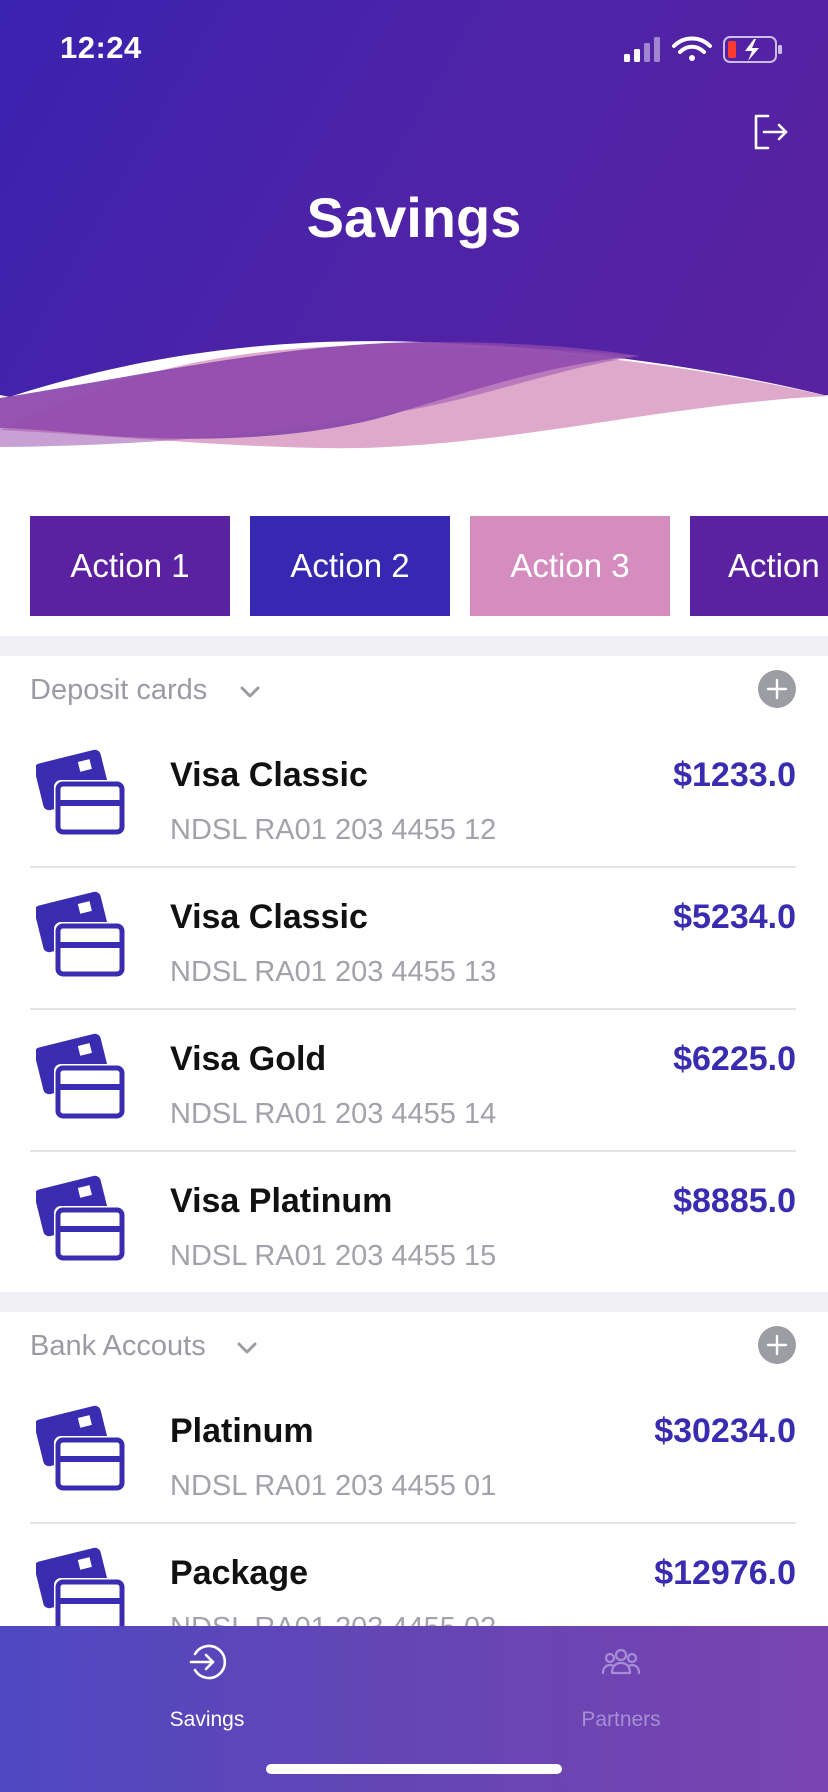  What do you see at coordinates (118, 1346) in the screenshot?
I see `bank-accounts-title: Bank Accouts` at bounding box center [118, 1346].